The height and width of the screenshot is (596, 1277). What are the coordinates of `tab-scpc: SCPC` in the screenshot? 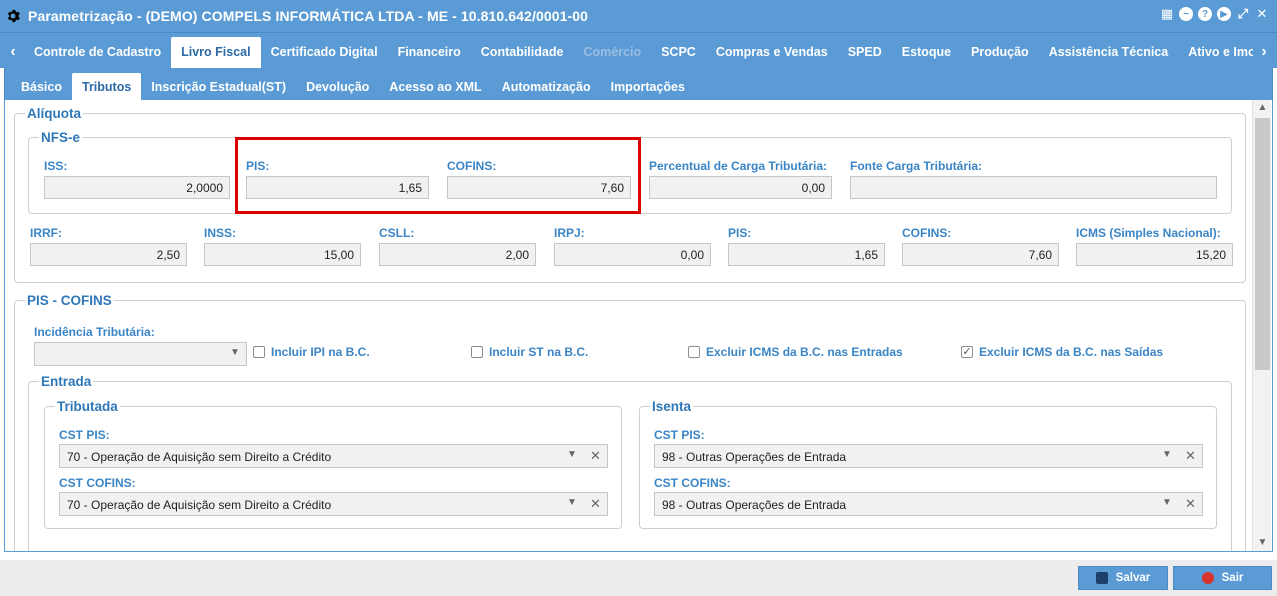 It's located at (678, 53).